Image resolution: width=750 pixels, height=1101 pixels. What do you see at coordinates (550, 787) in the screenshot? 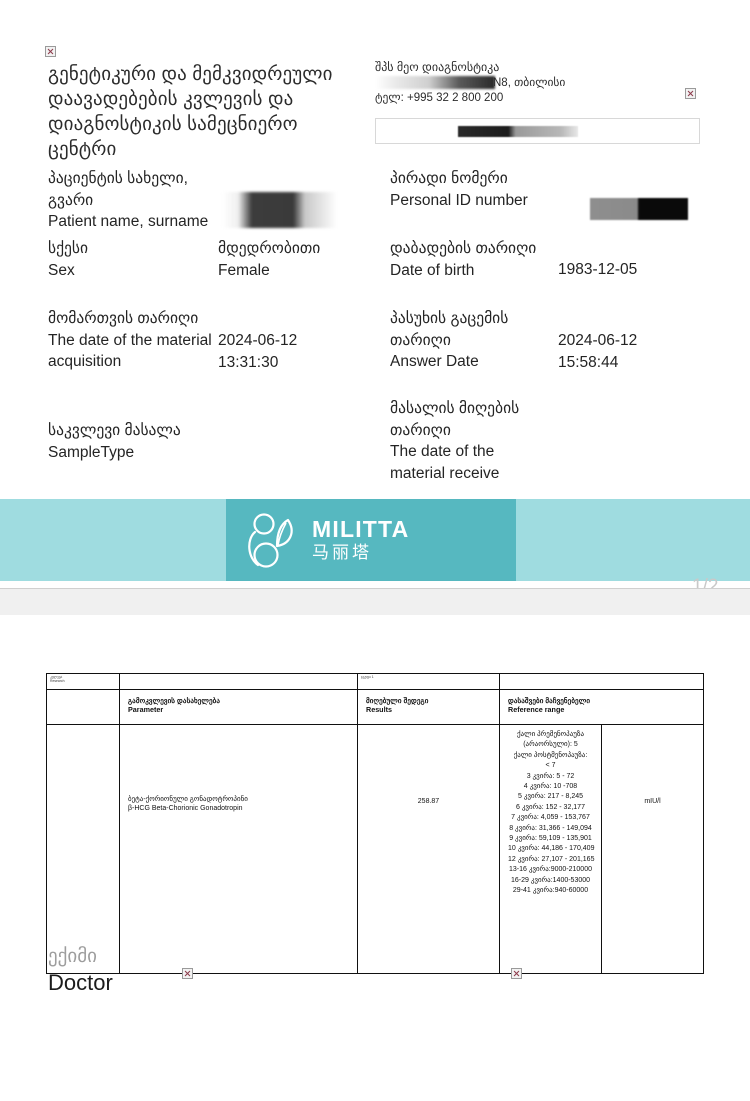
I see `reference-line: 4 კვირა: 10 -708` at bounding box center [550, 787].